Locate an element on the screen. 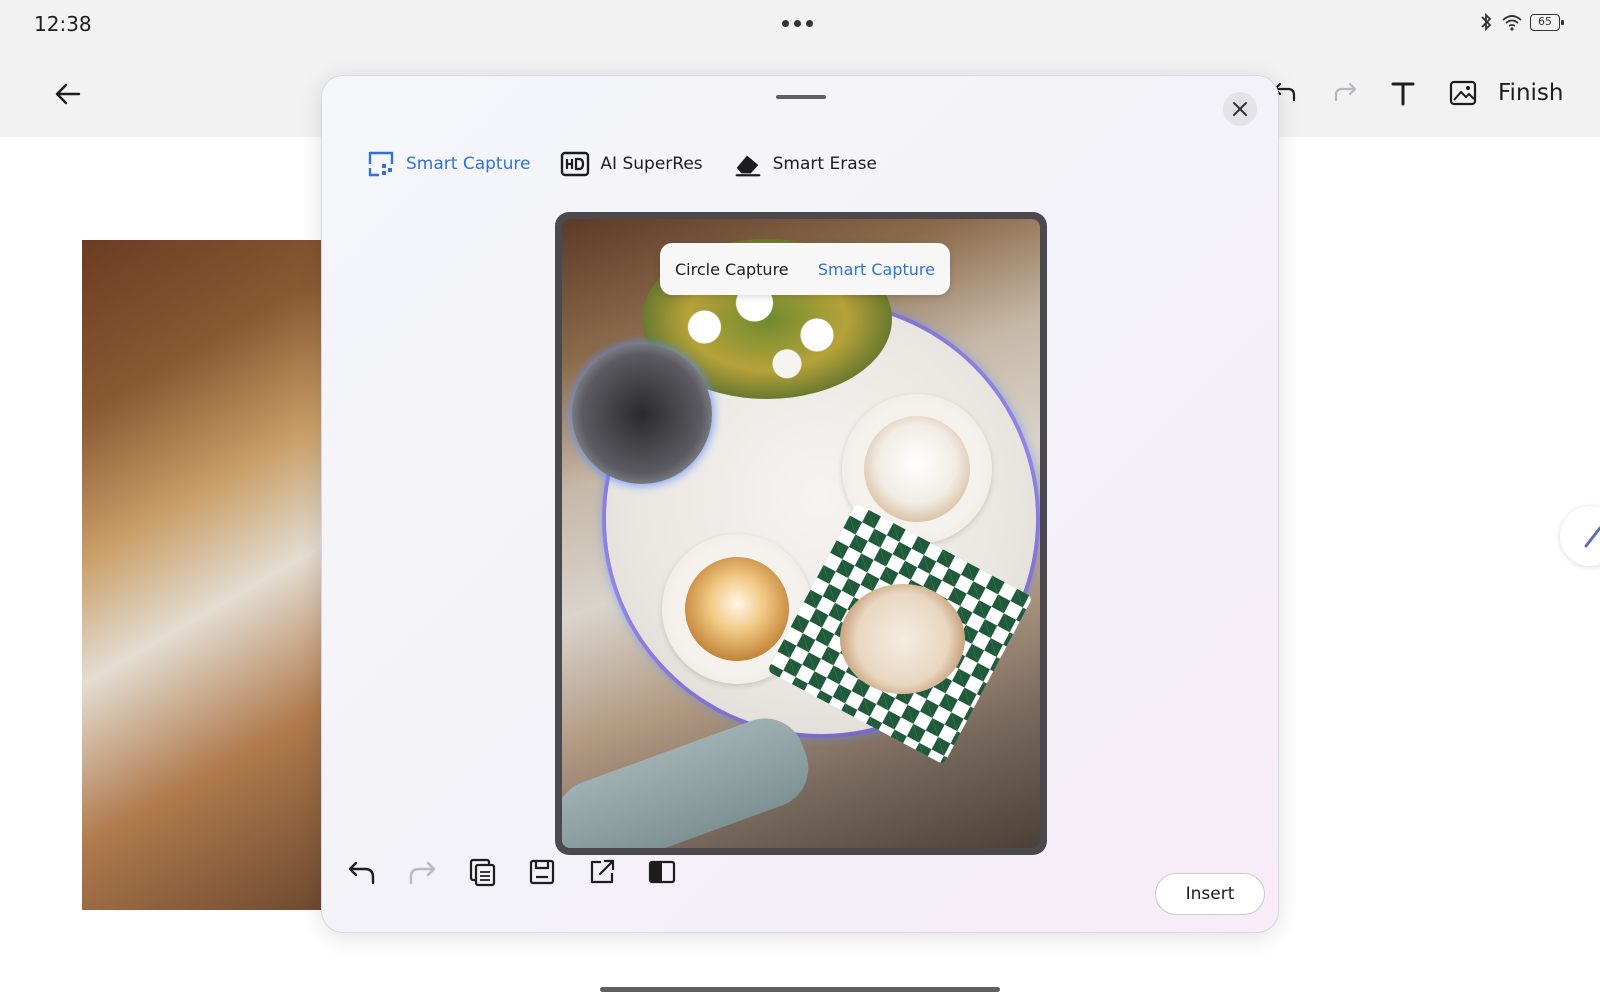 Image resolution: width=1600 pixels, height=1000 pixels. smart-capture-option: Smart Capture is located at coordinates (876, 269).